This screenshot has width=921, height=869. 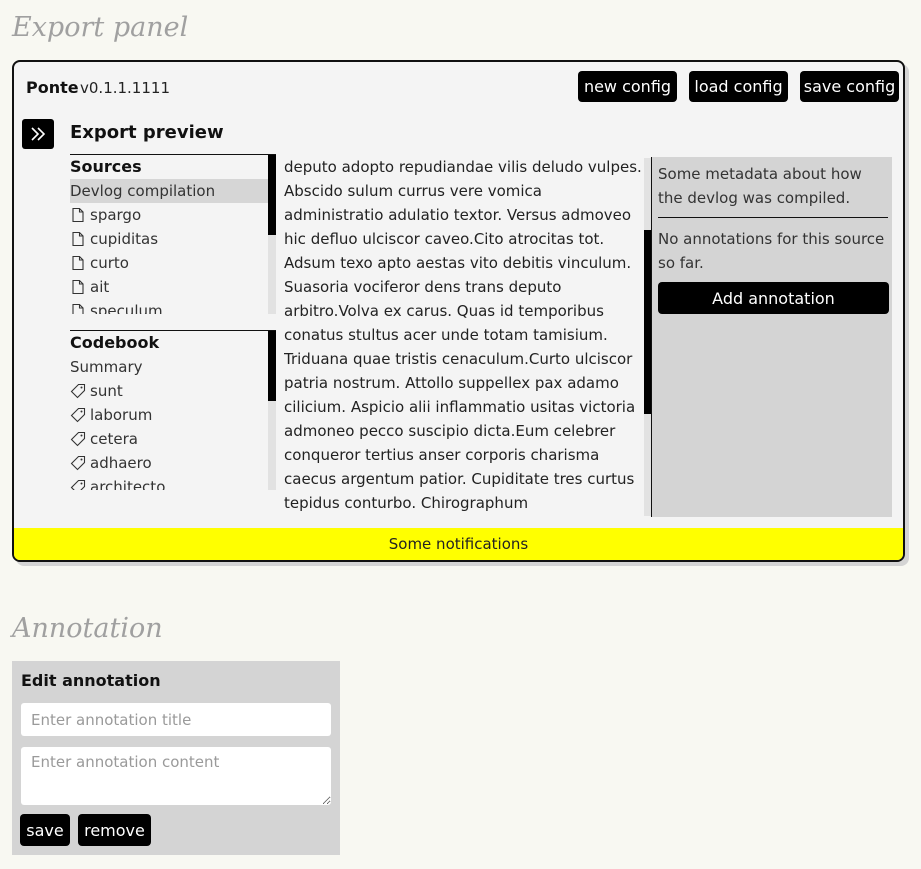 What do you see at coordinates (458, 544) in the screenshot?
I see `notification-bar: Some notifications` at bounding box center [458, 544].